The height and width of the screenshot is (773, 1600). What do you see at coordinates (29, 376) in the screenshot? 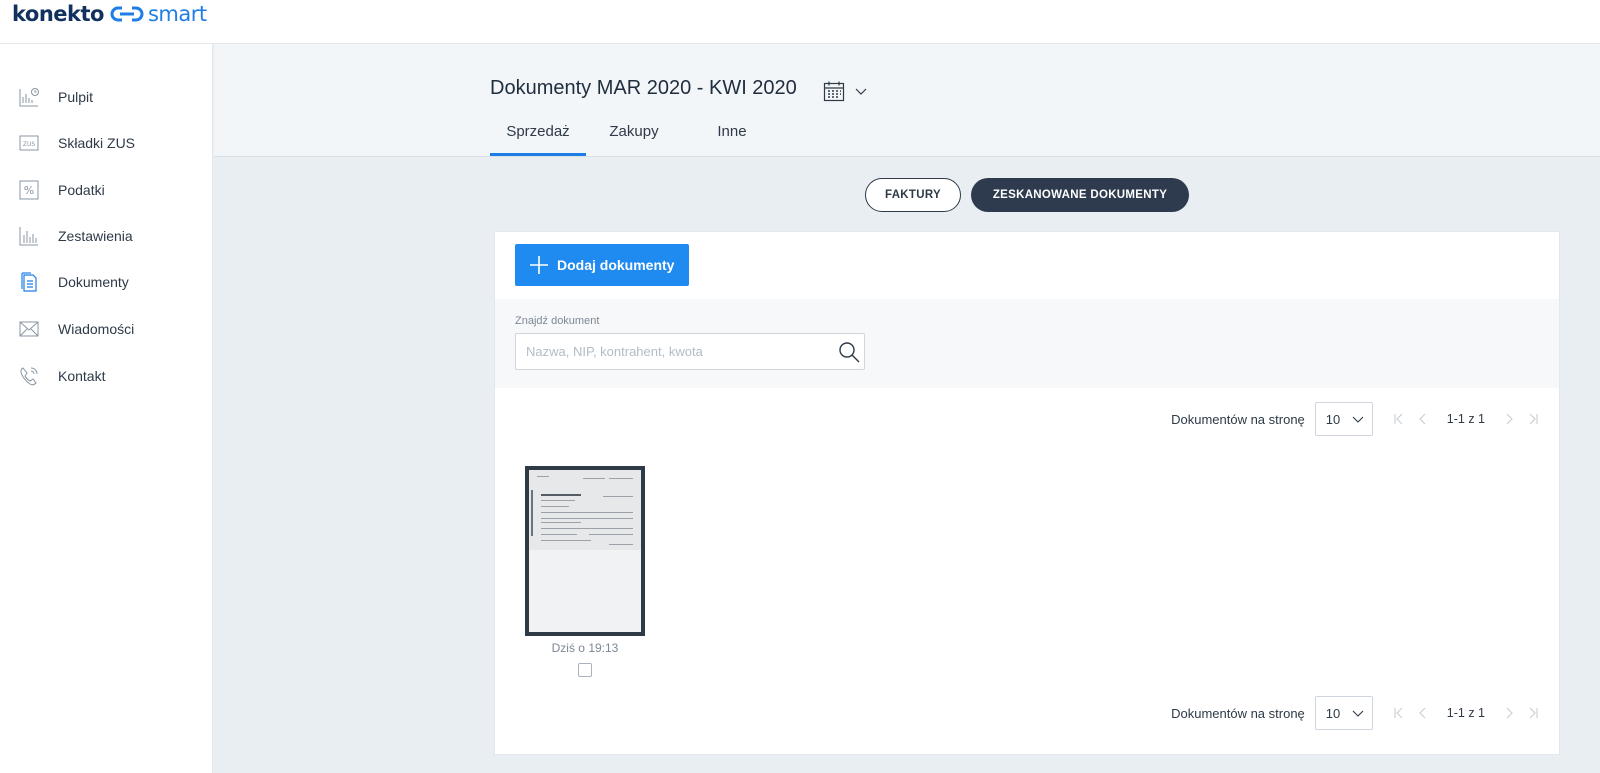
I see `phone-icon` at bounding box center [29, 376].